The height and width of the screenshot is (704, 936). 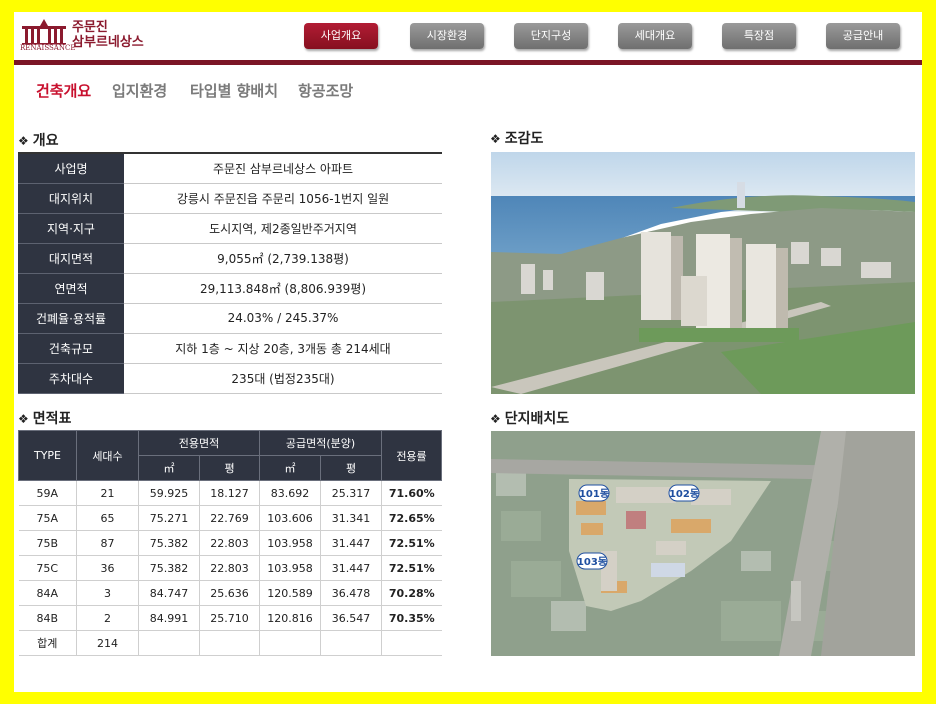 What do you see at coordinates (230, 288) in the screenshot?
I see `table-row: 연면적 29,113.848㎡ (8,806.939평)` at bounding box center [230, 288].